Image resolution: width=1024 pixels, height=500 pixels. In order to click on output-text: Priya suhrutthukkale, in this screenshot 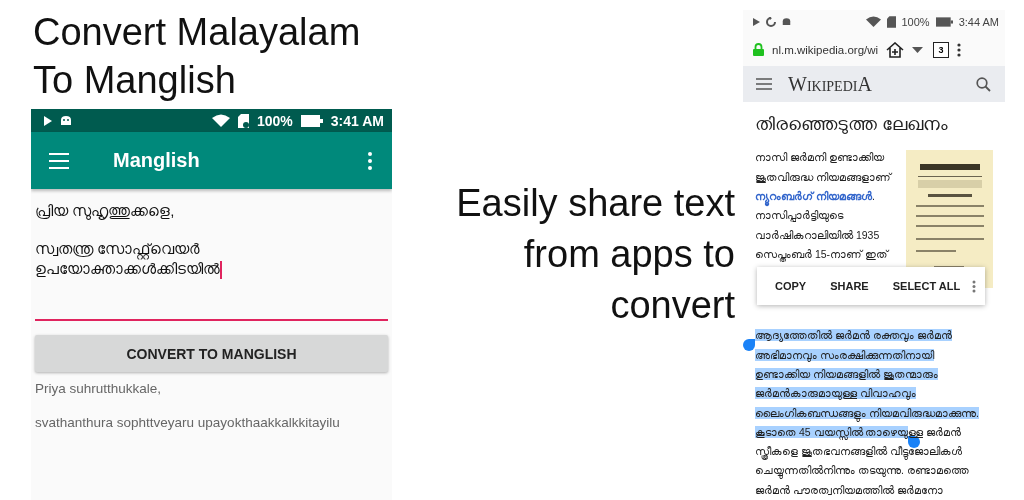, I will do `click(99, 389)`.